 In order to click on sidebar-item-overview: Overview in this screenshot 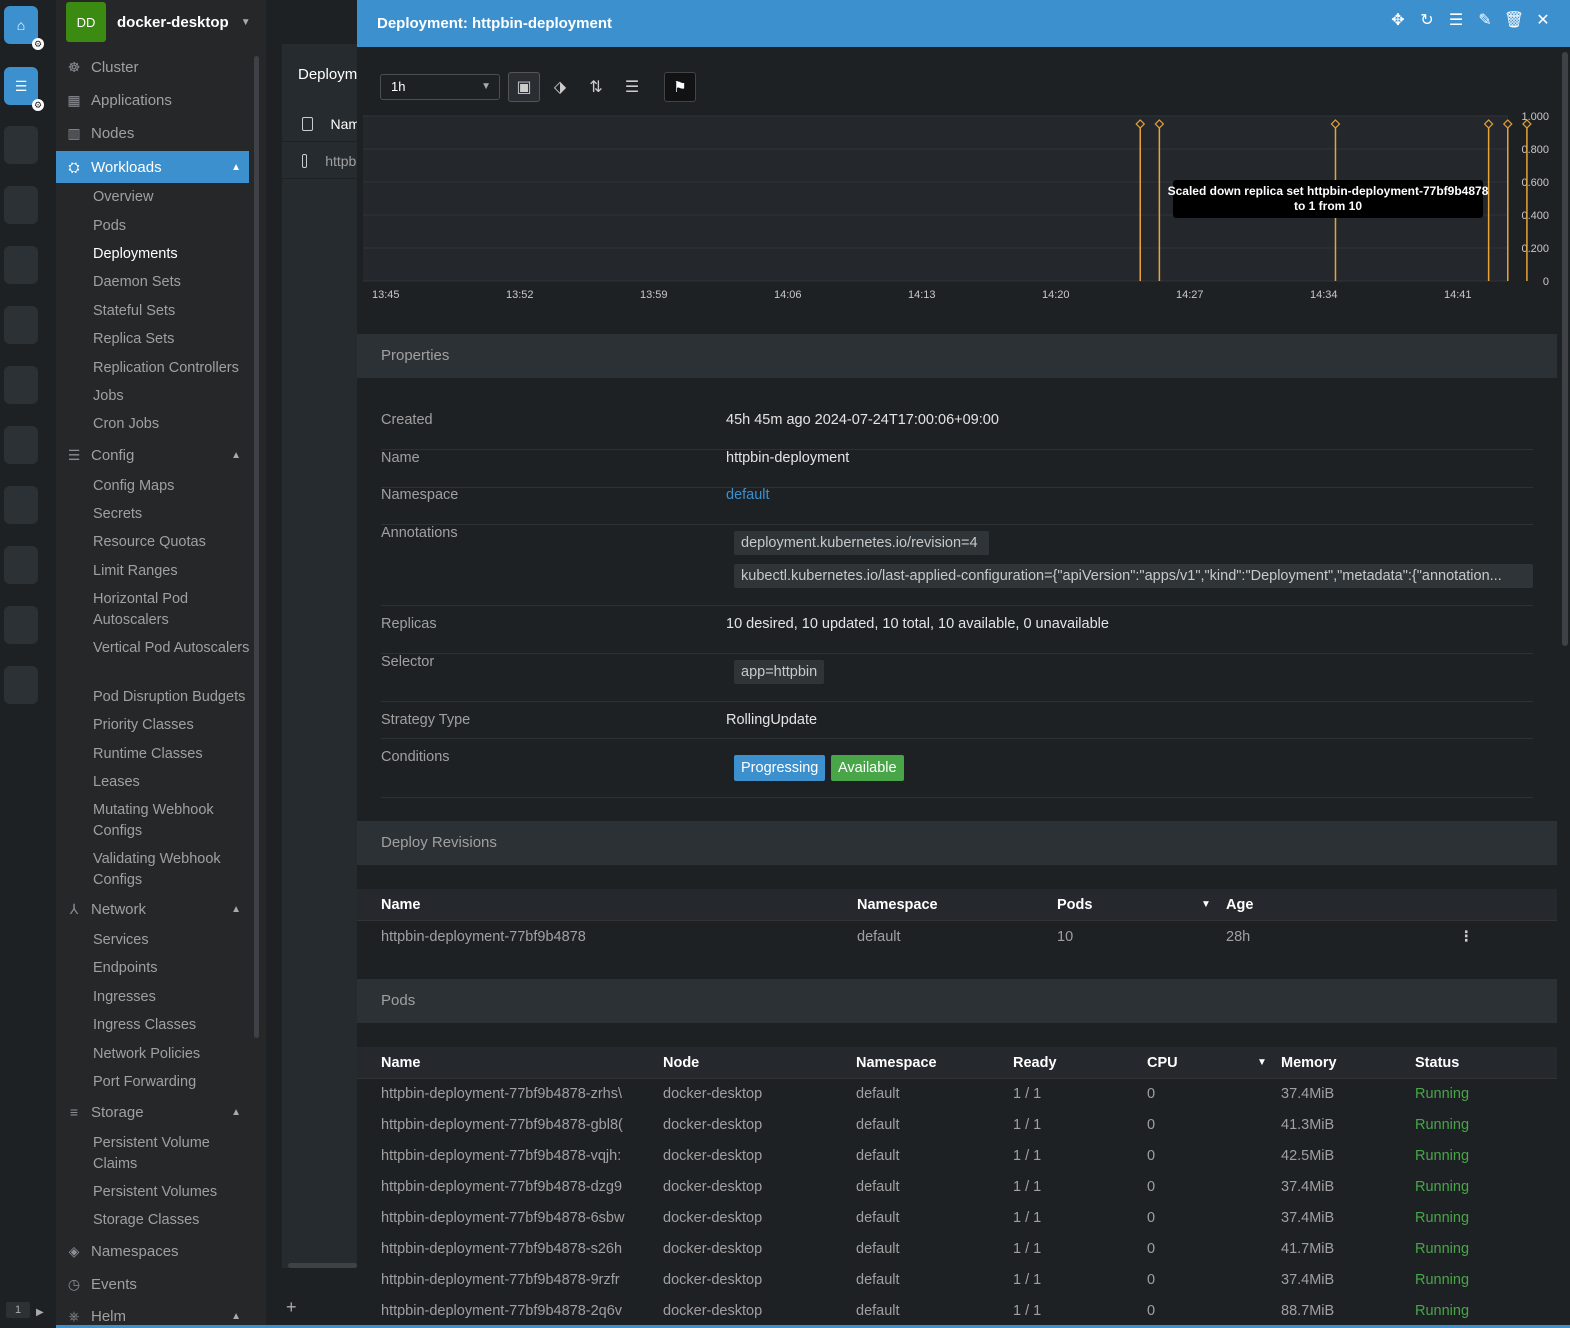, I will do `click(173, 197)`.